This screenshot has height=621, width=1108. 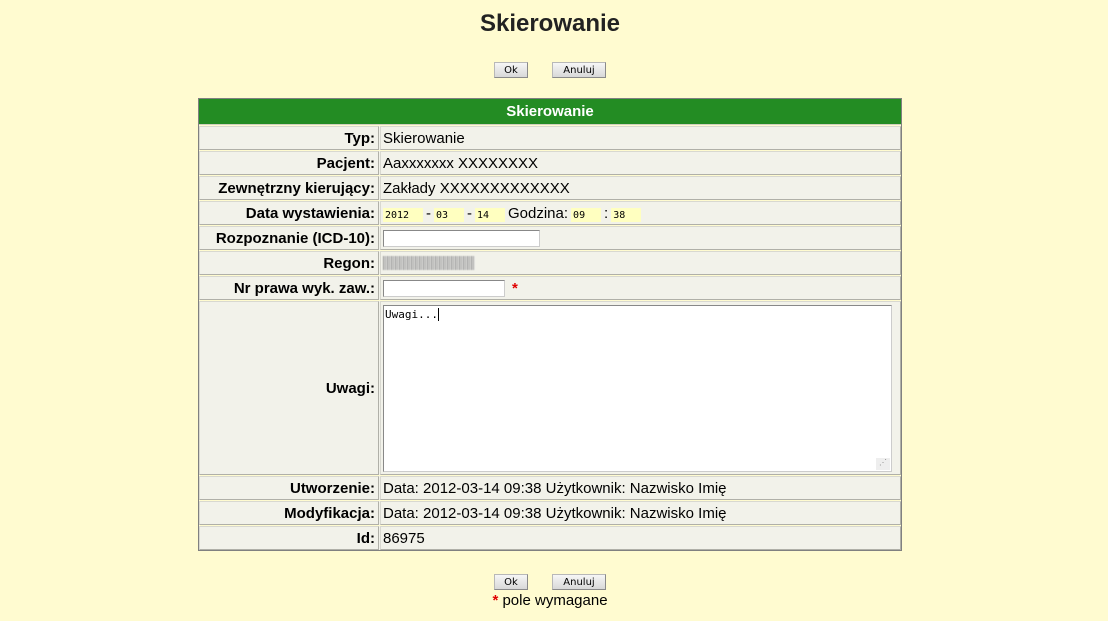 What do you see at coordinates (495, 600) in the screenshot?
I see `required-star: *` at bounding box center [495, 600].